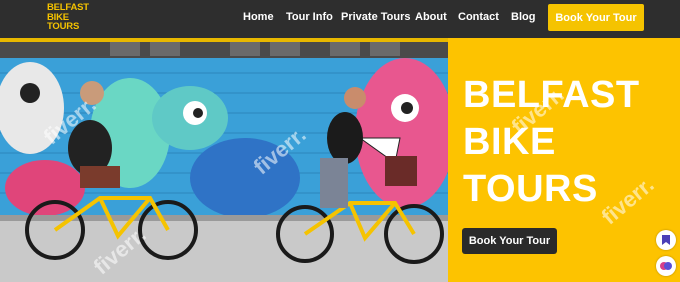 The image size is (680, 282). I want to click on bookmark-icon, so click(666, 240).